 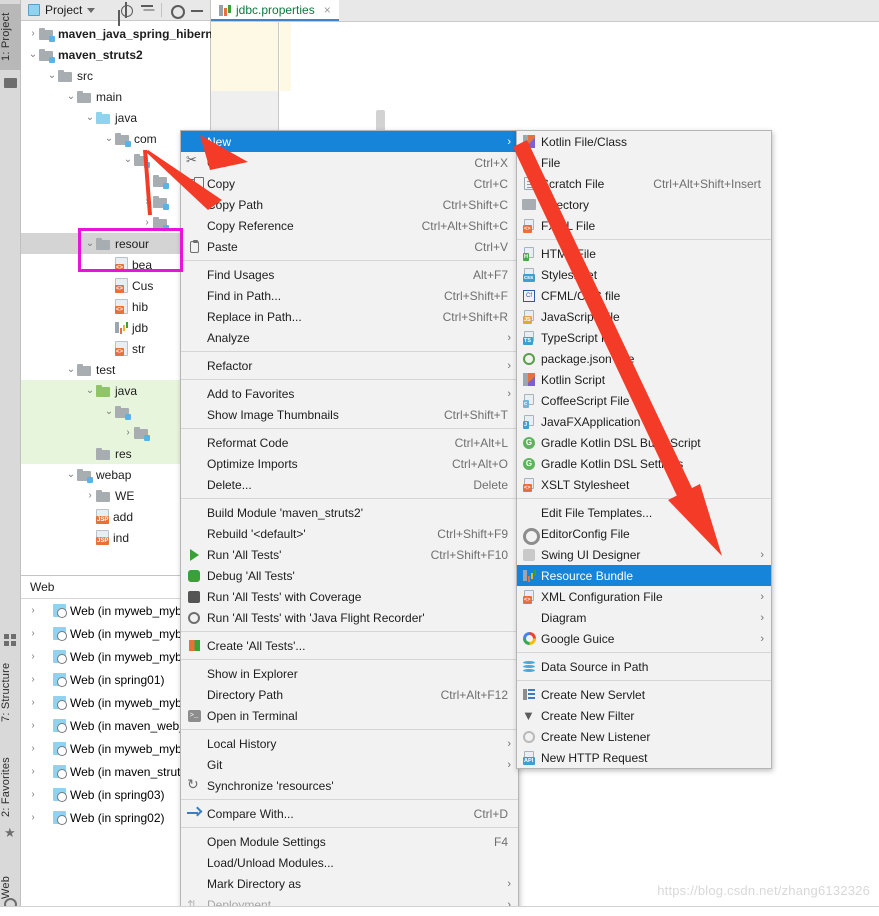 What do you see at coordinates (644, 316) in the screenshot?
I see `menu-item: JS JavaScript File` at bounding box center [644, 316].